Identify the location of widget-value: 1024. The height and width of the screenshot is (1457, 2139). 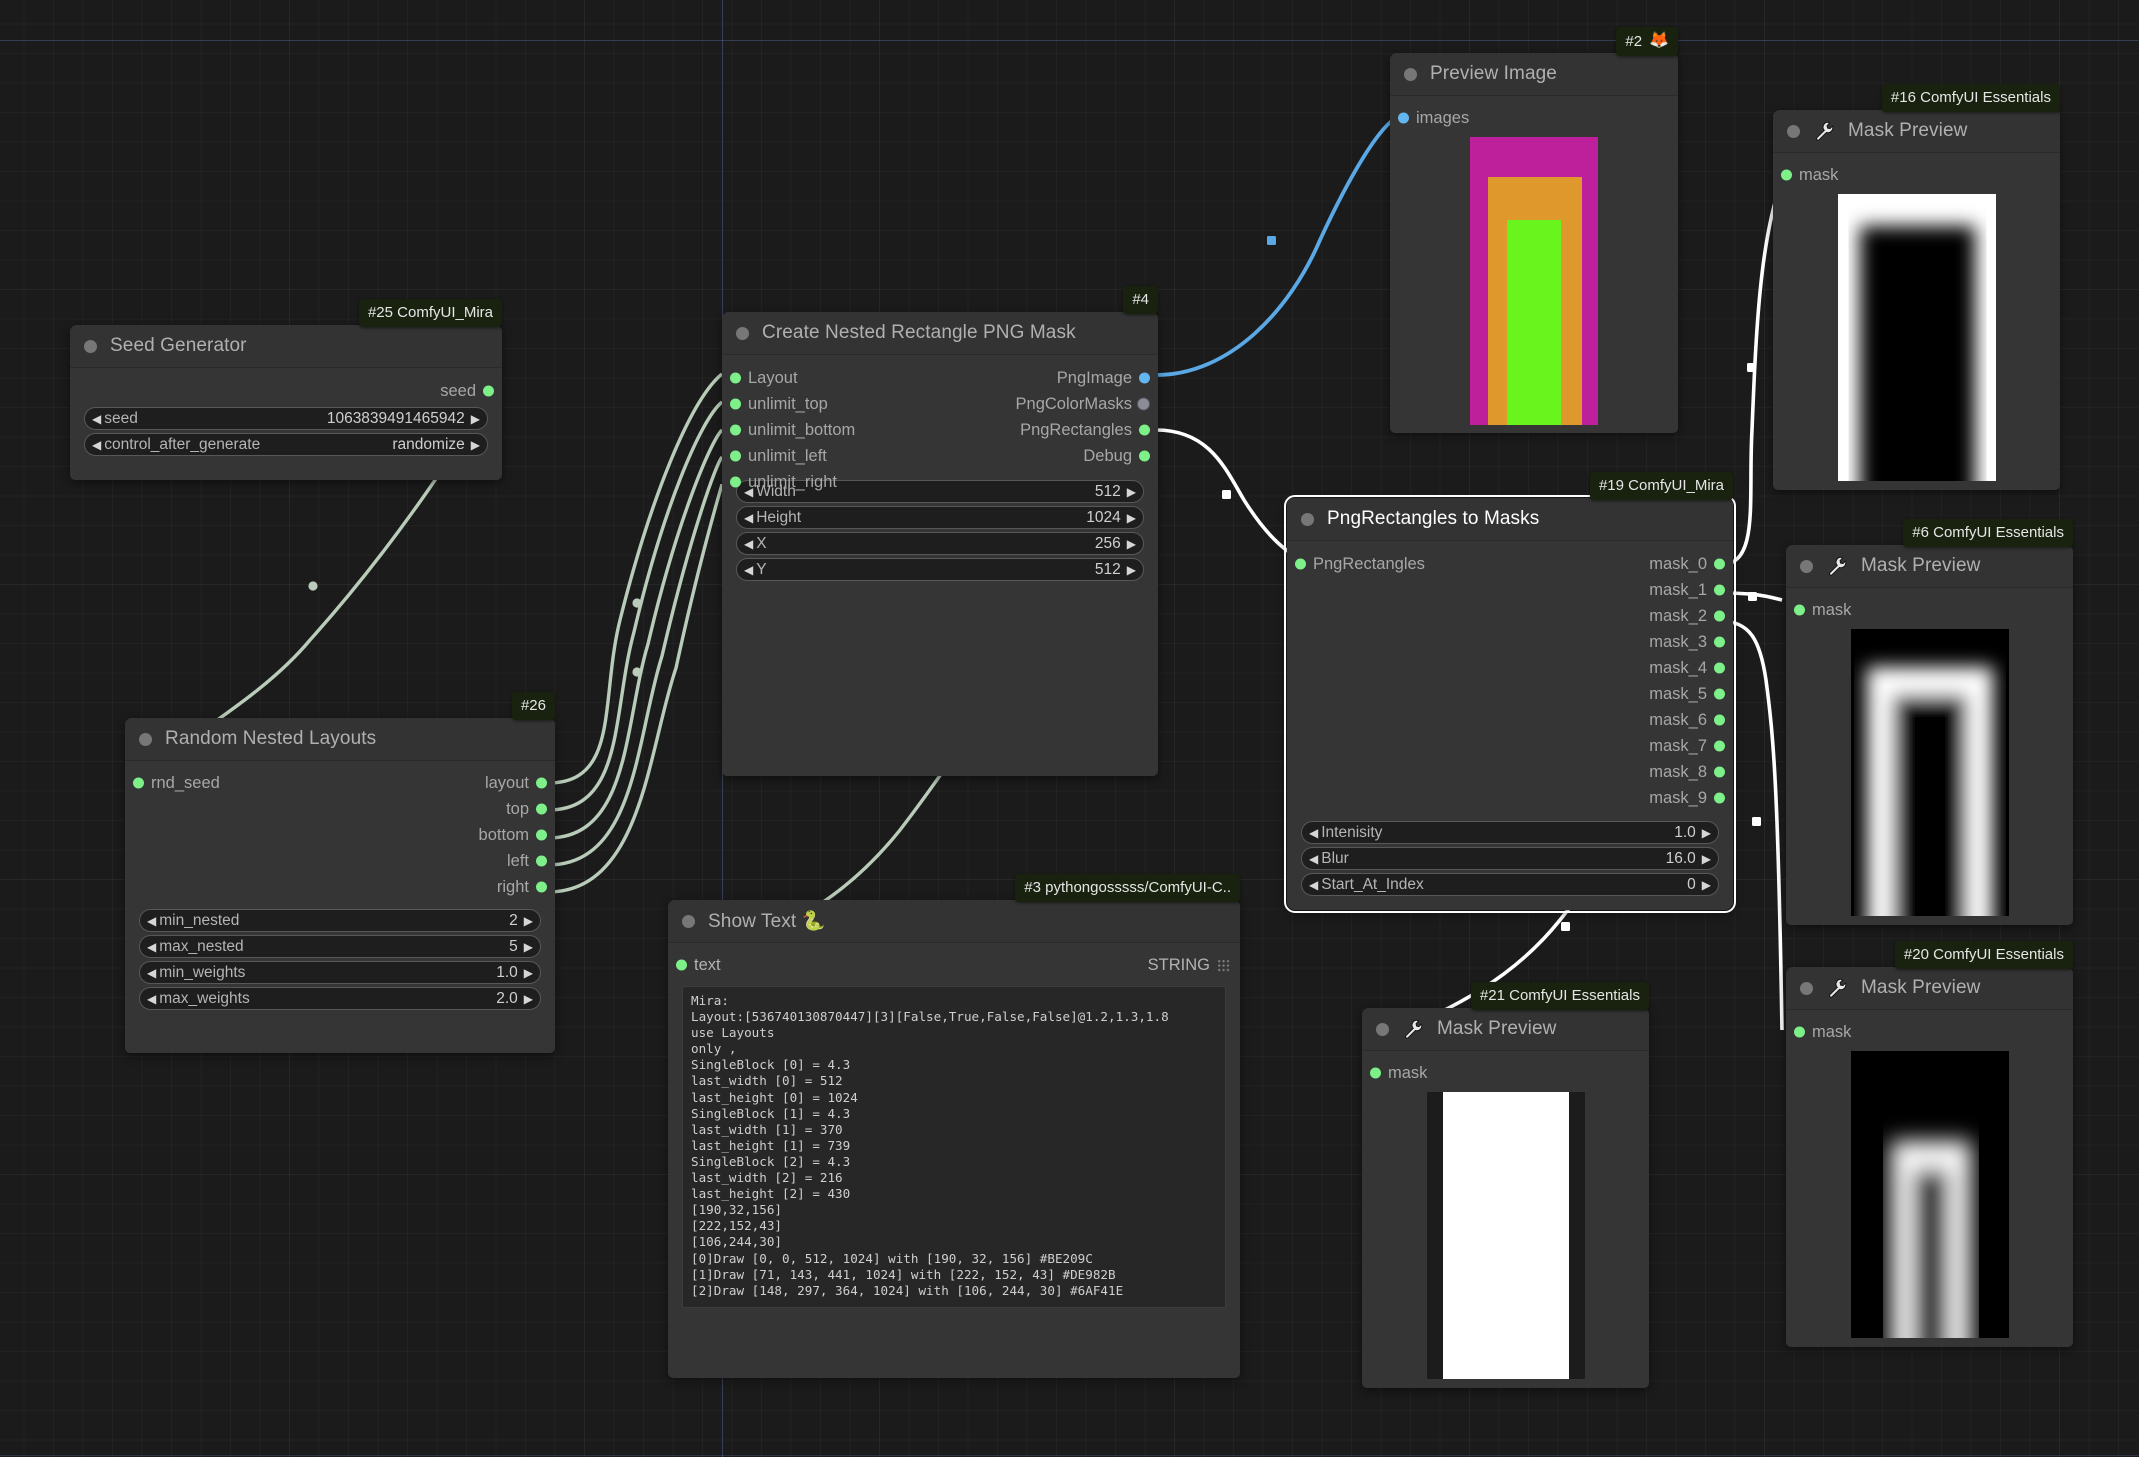
(1106, 518).